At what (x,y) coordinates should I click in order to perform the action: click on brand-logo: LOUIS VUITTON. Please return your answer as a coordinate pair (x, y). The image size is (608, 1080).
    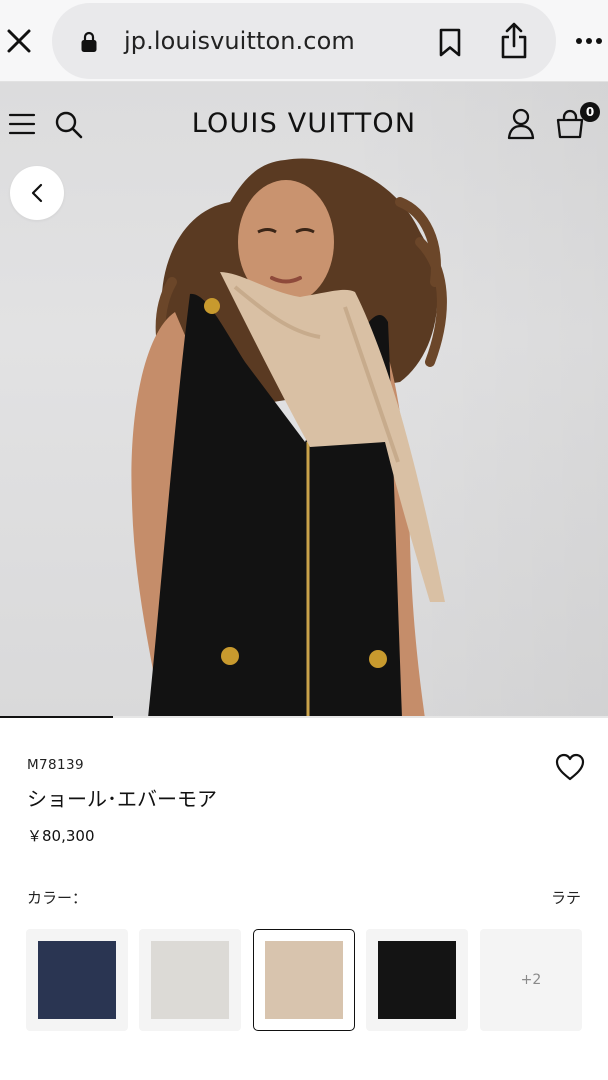
    Looking at the image, I should click on (304, 124).